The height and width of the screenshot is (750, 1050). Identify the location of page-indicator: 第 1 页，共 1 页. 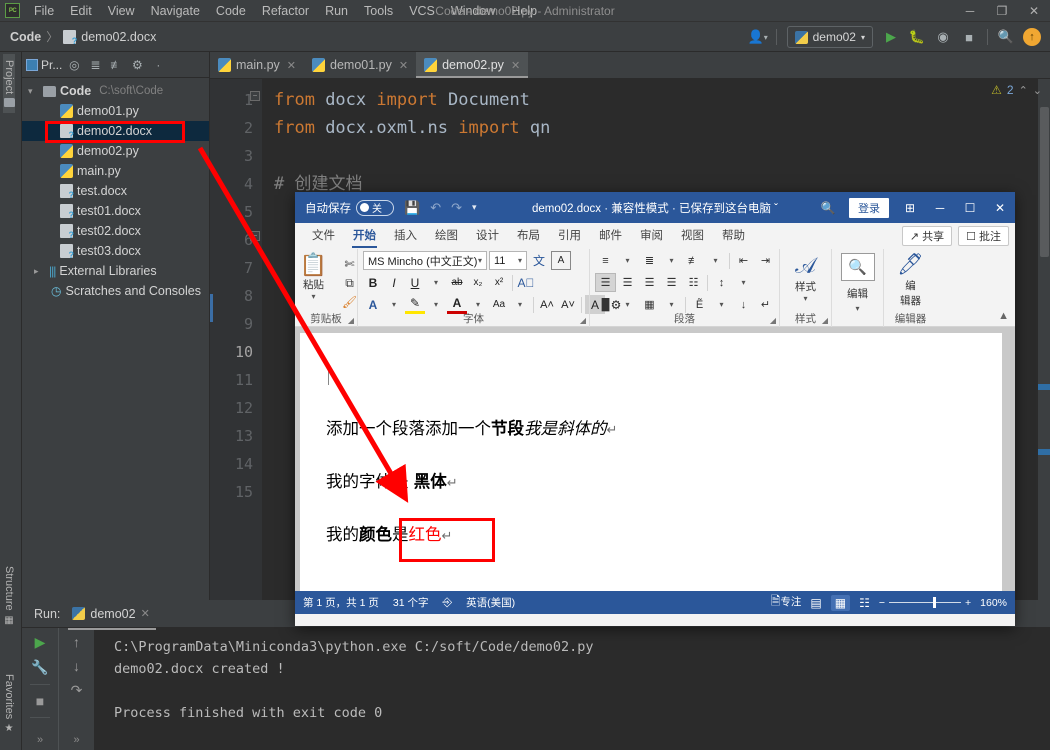
(341, 602).